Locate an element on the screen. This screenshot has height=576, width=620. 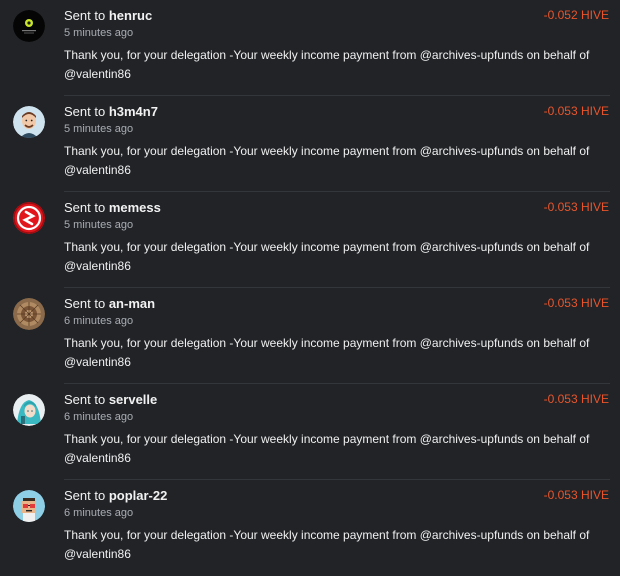
recipient-username-link: an-man is located at coordinates (132, 303).